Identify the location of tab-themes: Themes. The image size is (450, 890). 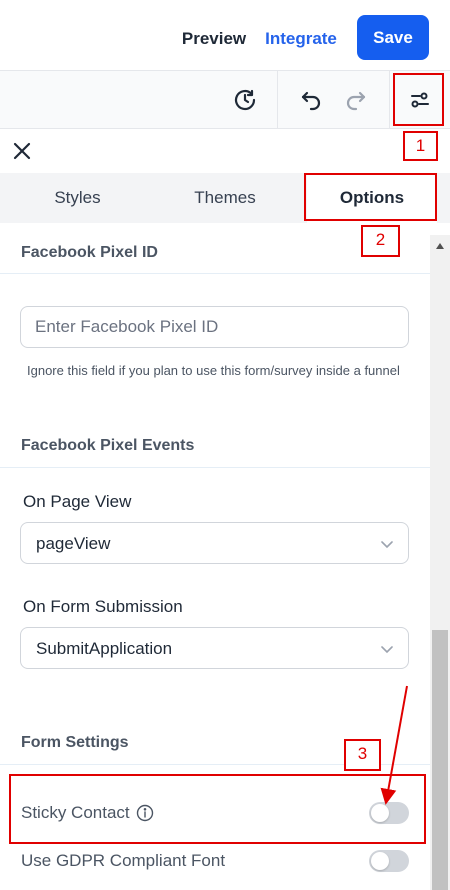
(225, 198).